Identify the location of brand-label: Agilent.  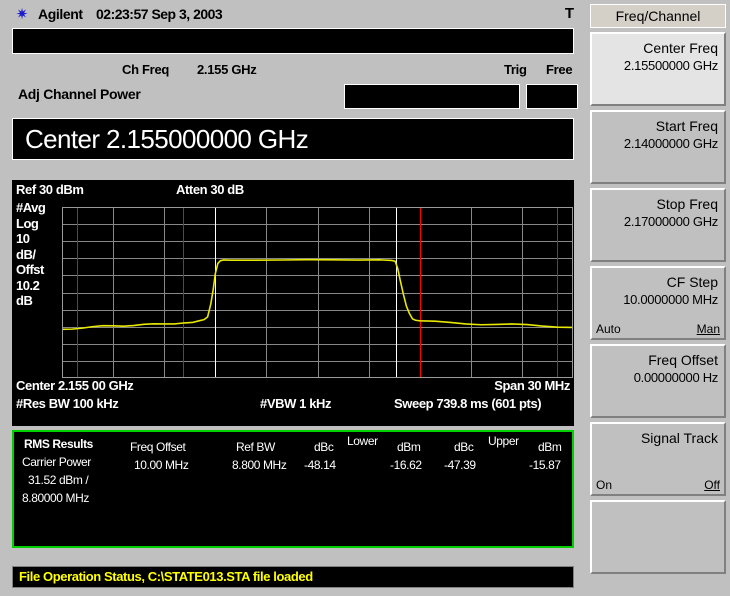
(60, 14).